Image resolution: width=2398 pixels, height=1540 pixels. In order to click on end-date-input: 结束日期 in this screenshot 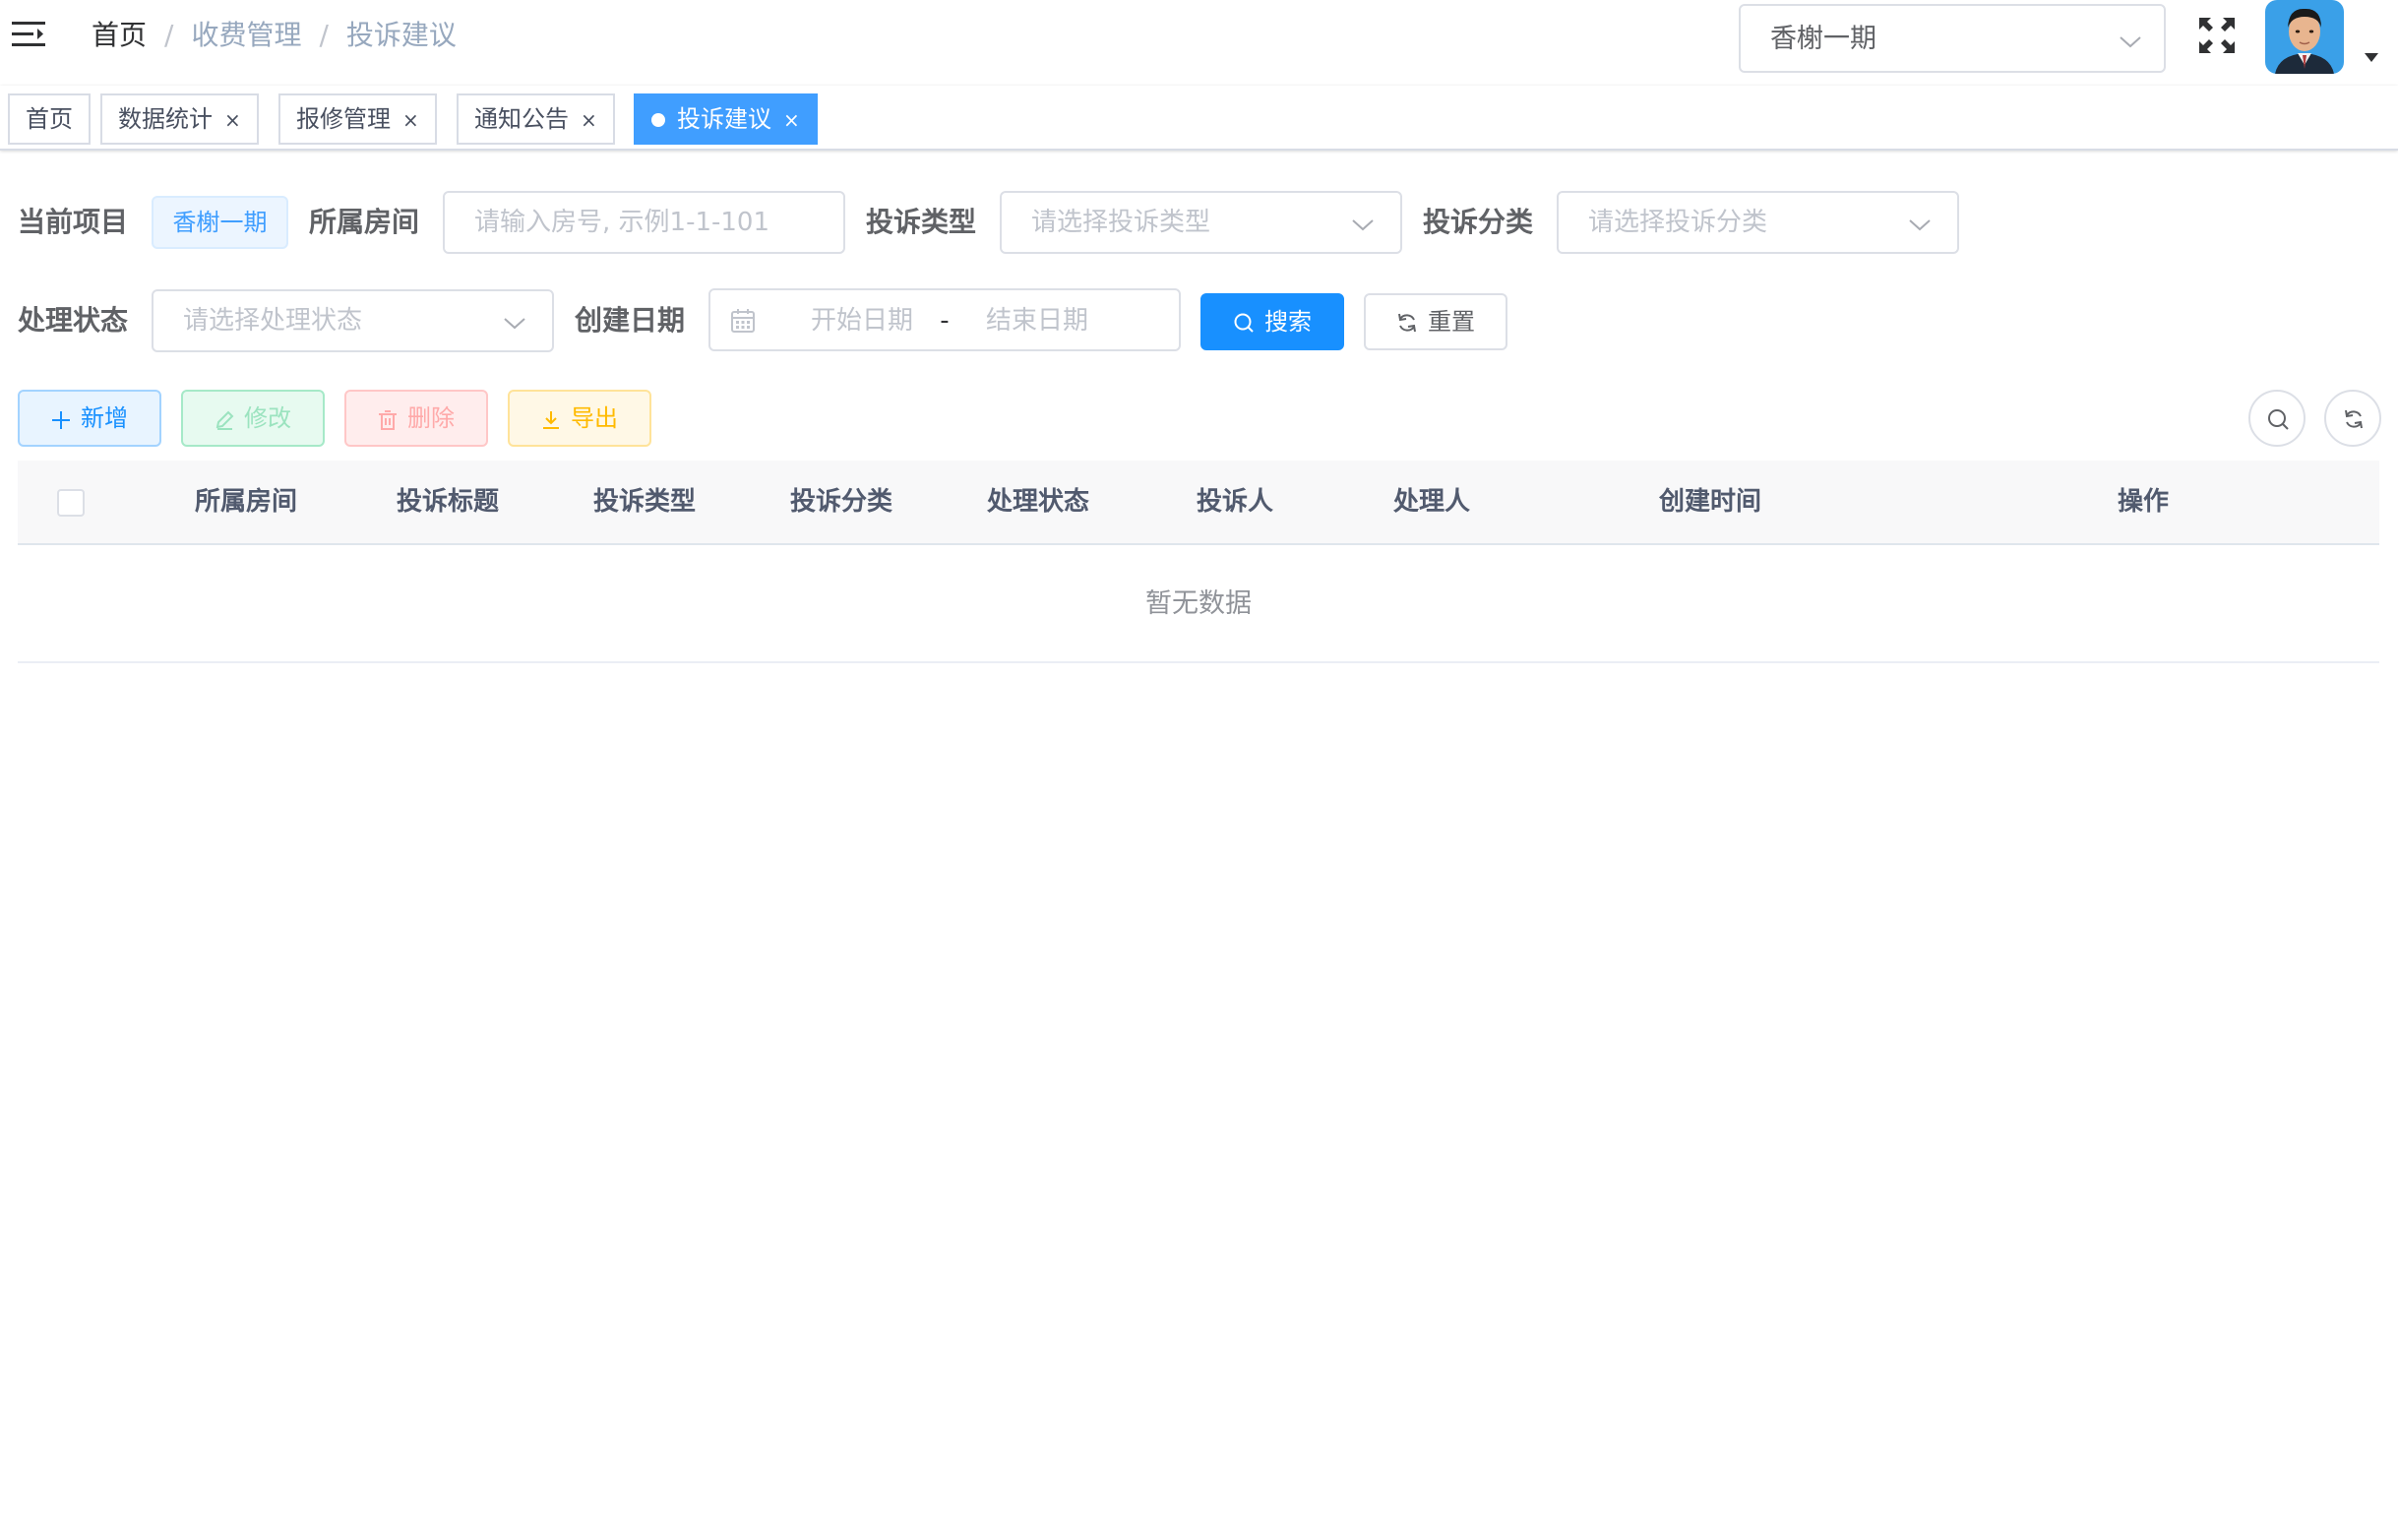, I will do `click(1037, 320)`.